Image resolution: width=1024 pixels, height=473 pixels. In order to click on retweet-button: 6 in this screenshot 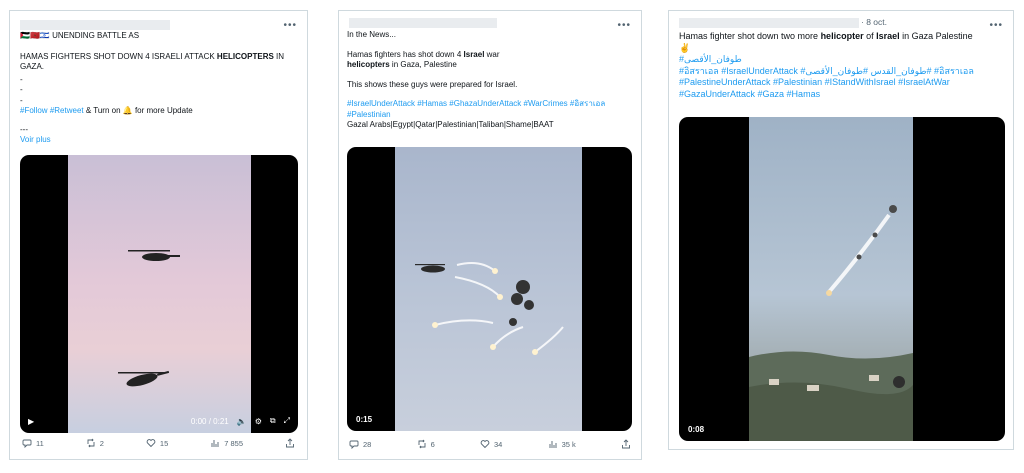, I will do `click(426, 444)`.